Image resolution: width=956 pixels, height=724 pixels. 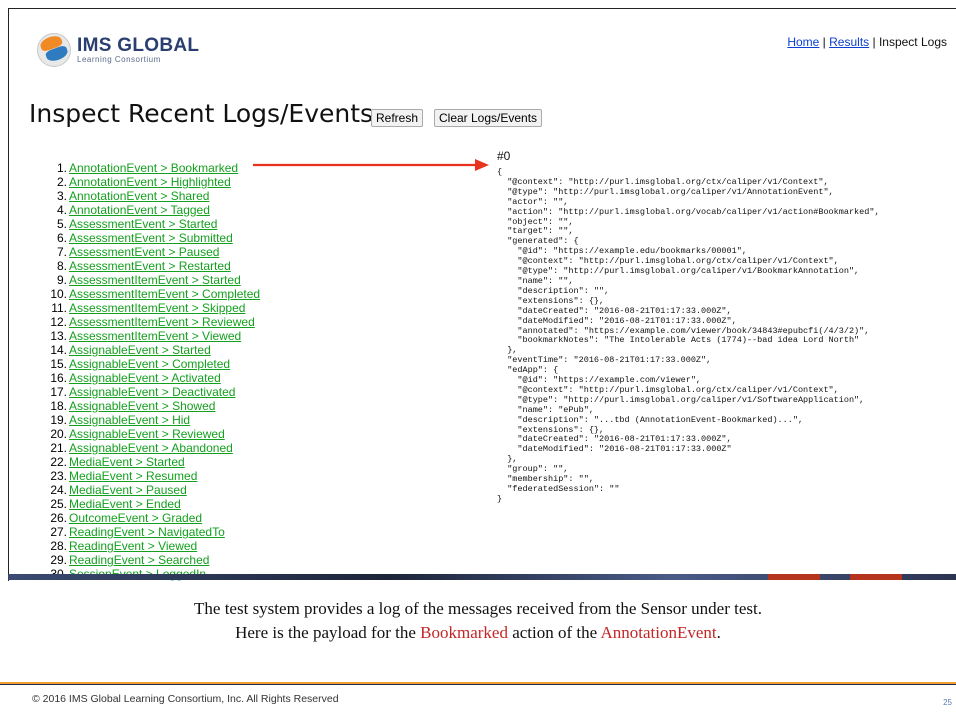 I want to click on event-number: 11., so click(x=59, y=308).